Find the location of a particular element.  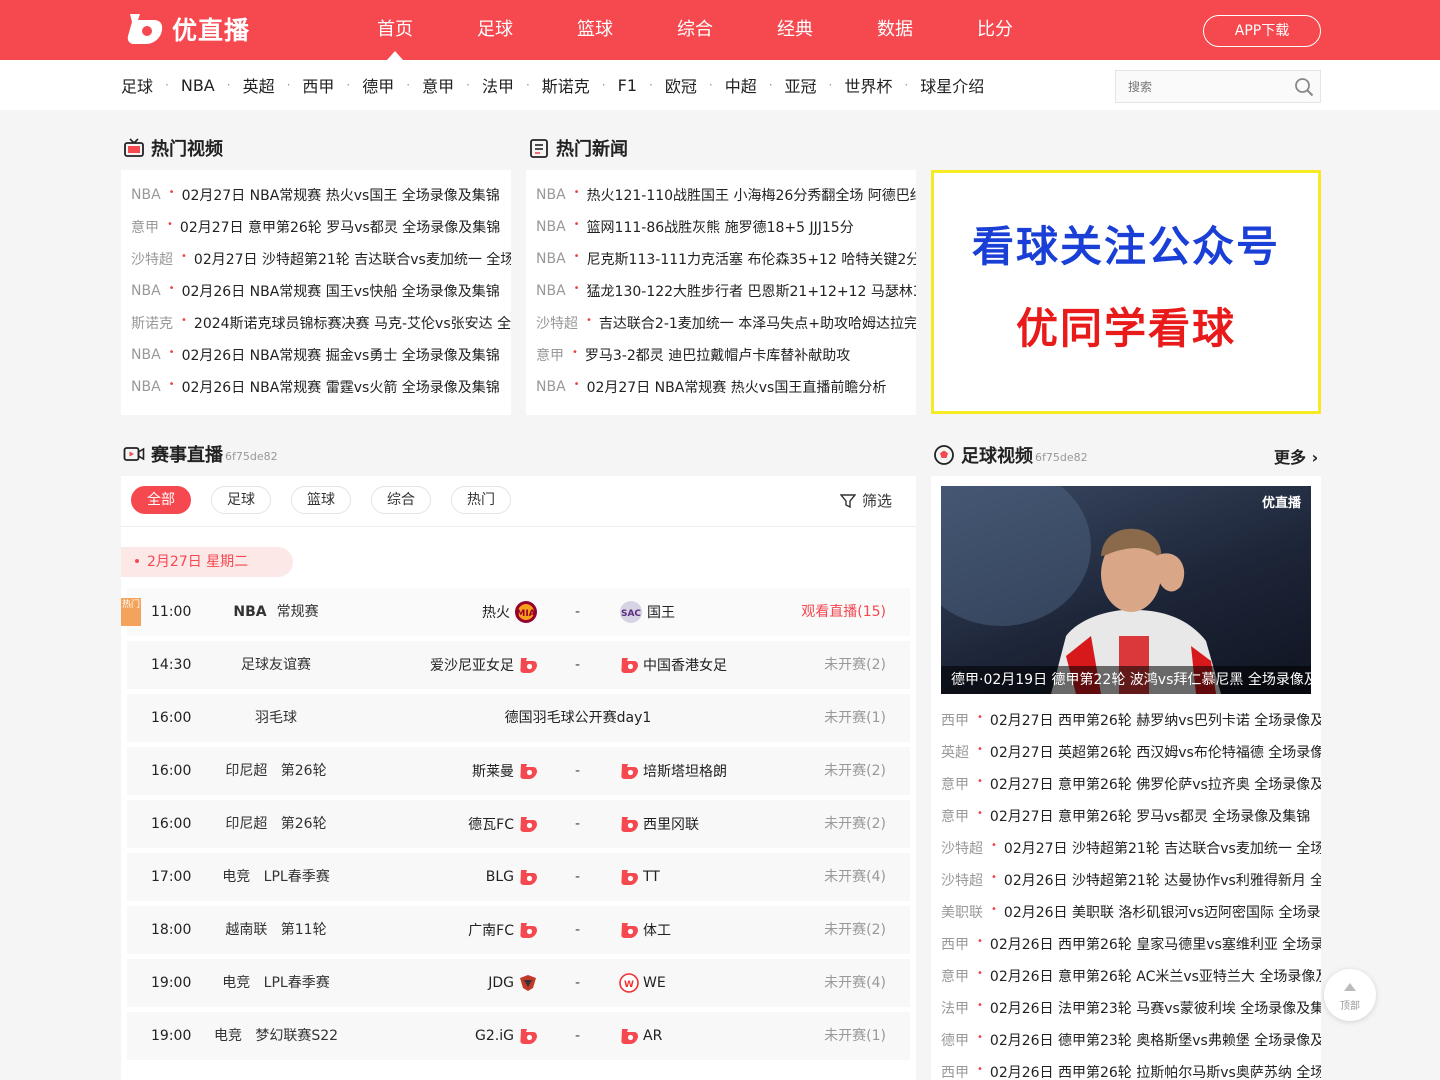

search-input is located at coordinates (1201, 86).